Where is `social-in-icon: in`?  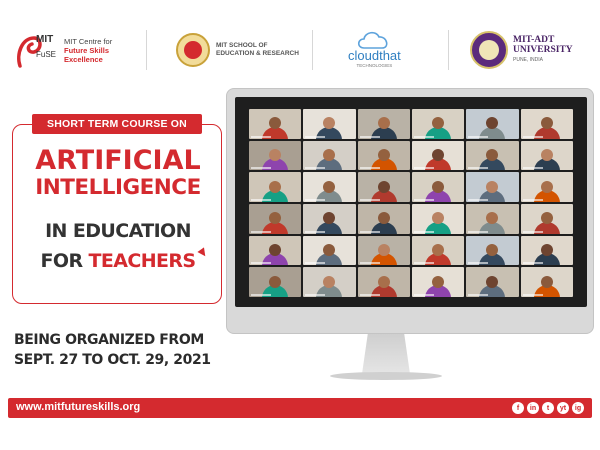
social-in-icon: in is located at coordinates (533, 408).